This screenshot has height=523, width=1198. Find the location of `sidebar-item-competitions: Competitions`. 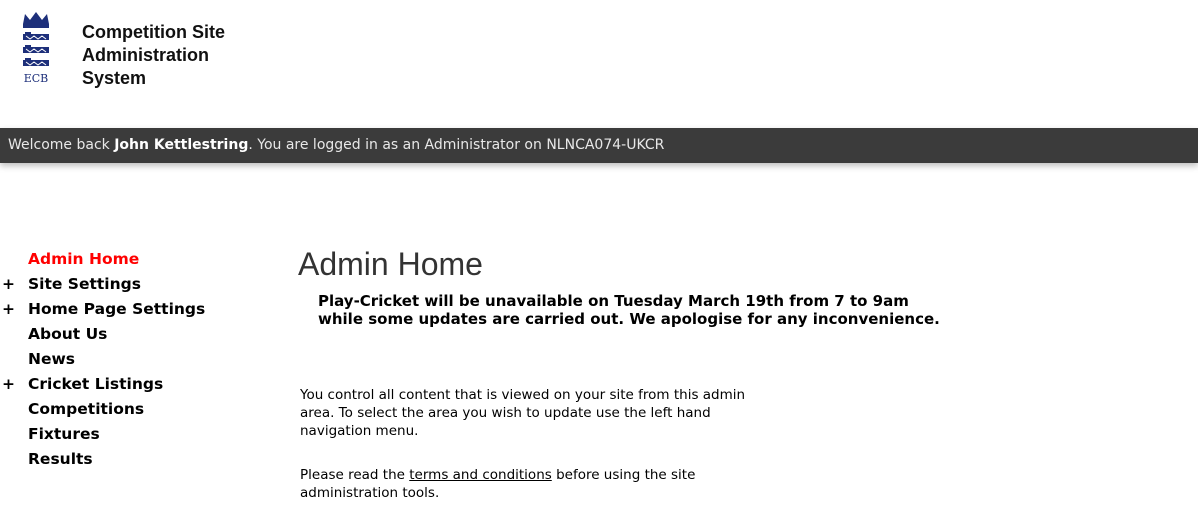

sidebar-item-competitions: Competitions is located at coordinates (135, 409).